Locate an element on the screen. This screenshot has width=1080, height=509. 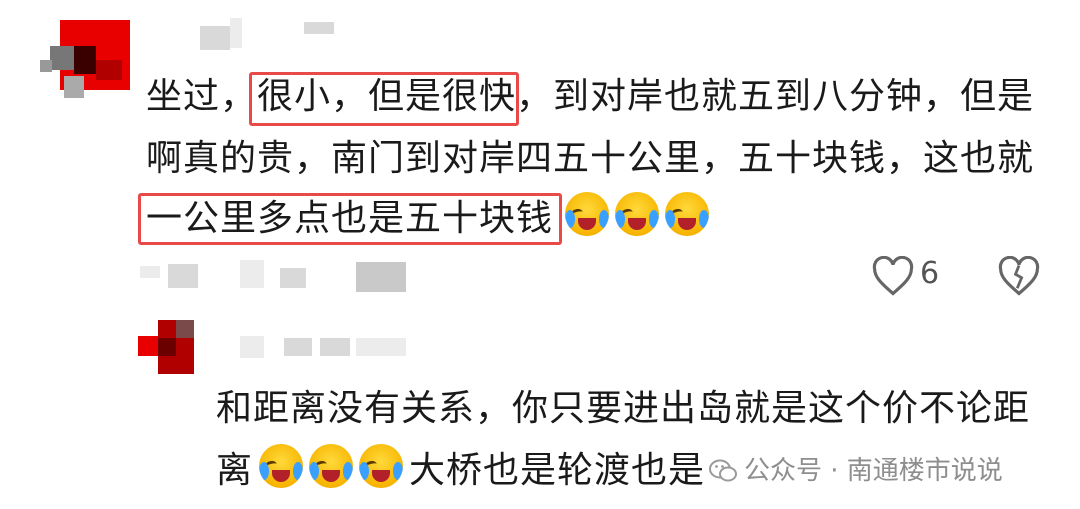
wechat-icon is located at coordinates (723, 470).